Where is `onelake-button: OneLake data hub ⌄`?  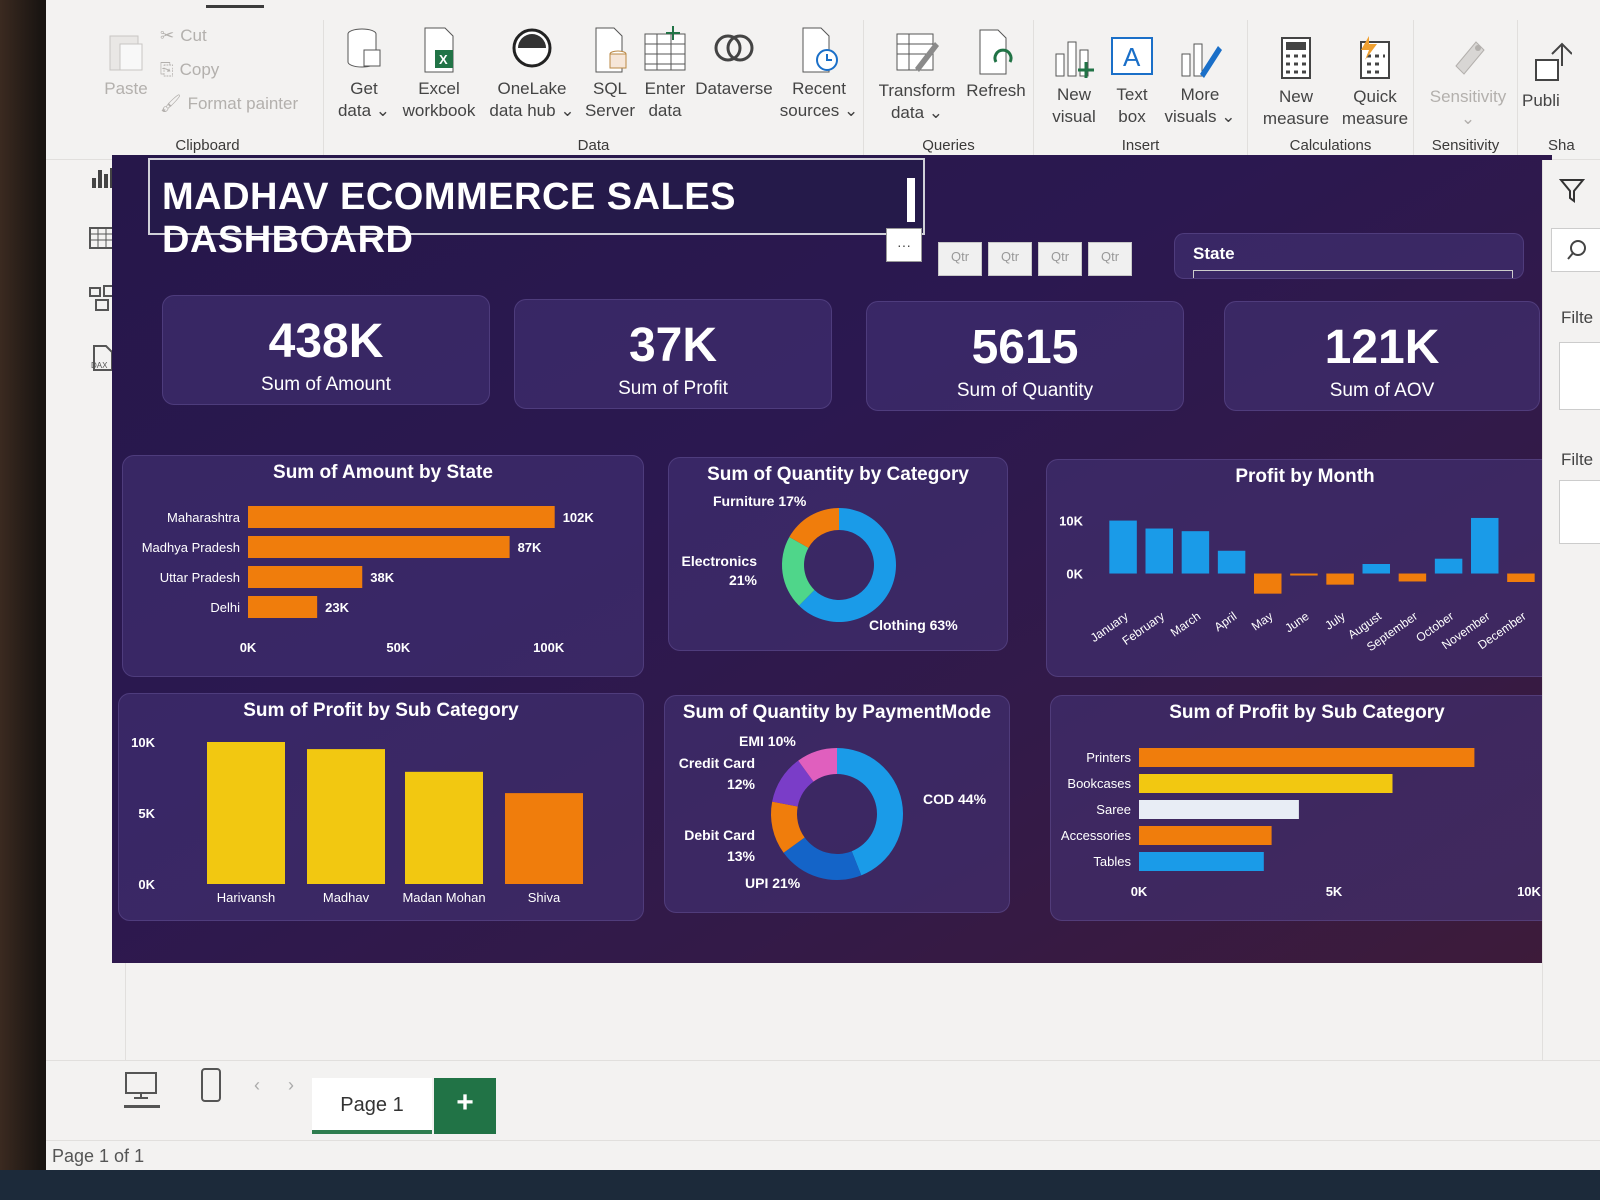 onelake-button: OneLake data hub ⌄ is located at coordinates (532, 74).